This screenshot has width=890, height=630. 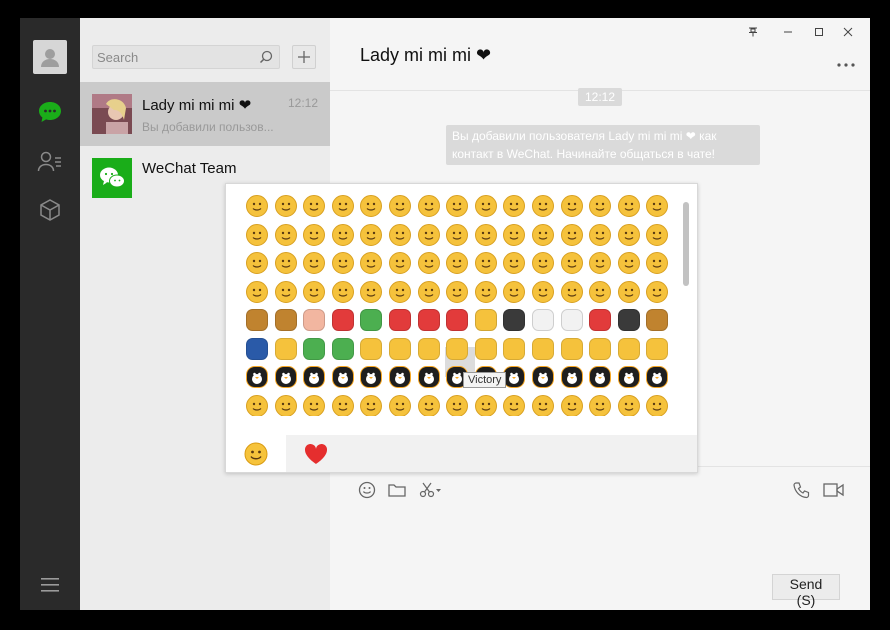 I want to click on pin-icon, so click(x=753, y=32).